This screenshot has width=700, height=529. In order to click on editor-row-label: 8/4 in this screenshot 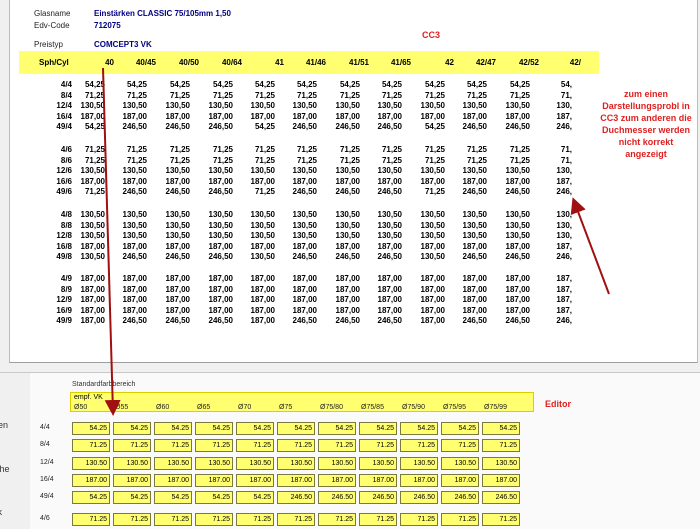, I will do `click(45, 444)`.